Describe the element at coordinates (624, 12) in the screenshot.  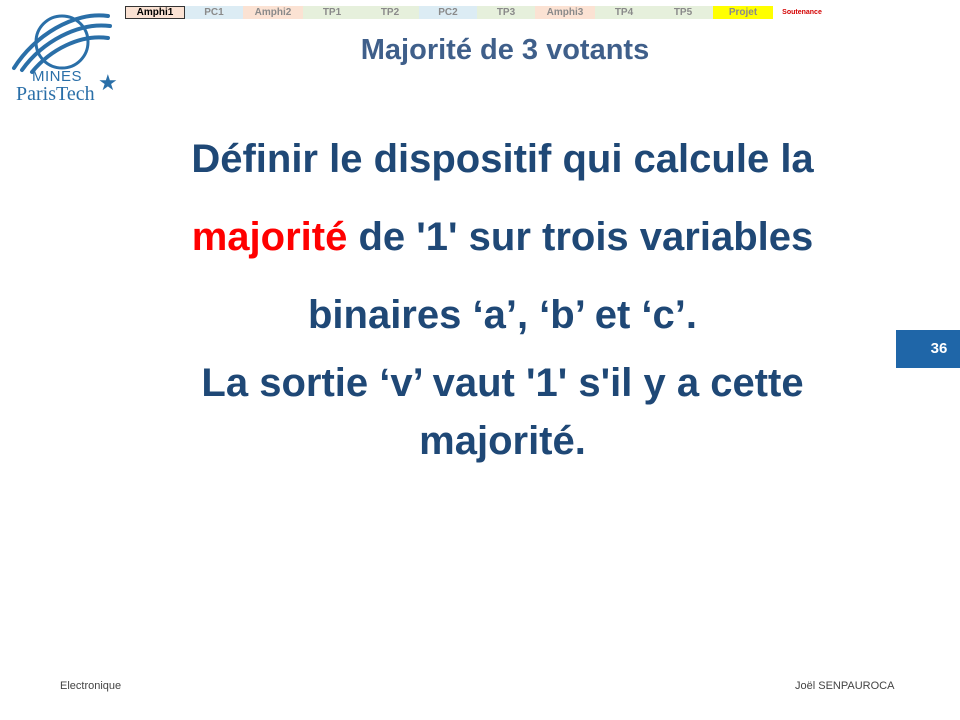
I see `nav-tab-tp4: TP4` at that location.